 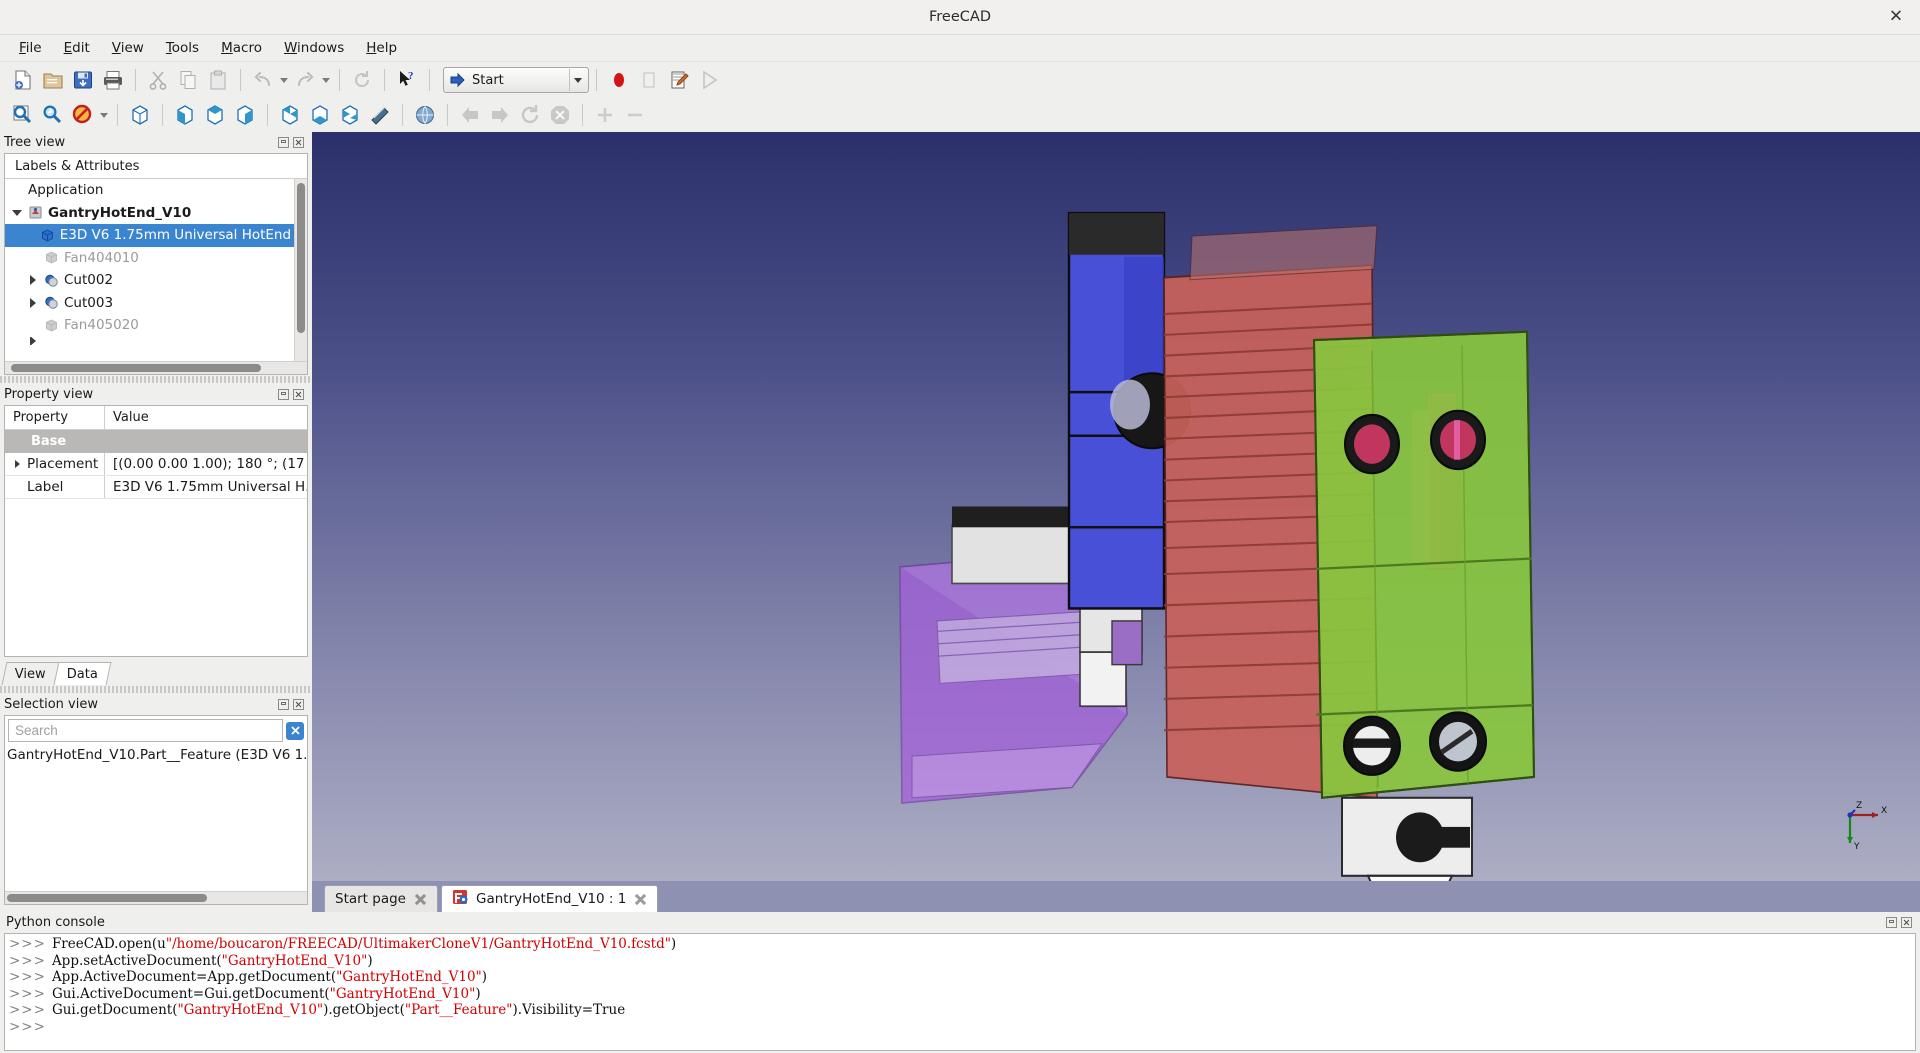 I want to click on fit-all-icon, so click(x=23, y=115).